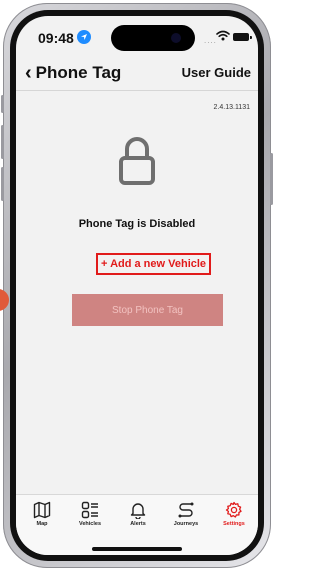 This screenshot has width=320, height=573. What do you see at coordinates (42, 510) in the screenshot?
I see `map-icon` at bounding box center [42, 510].